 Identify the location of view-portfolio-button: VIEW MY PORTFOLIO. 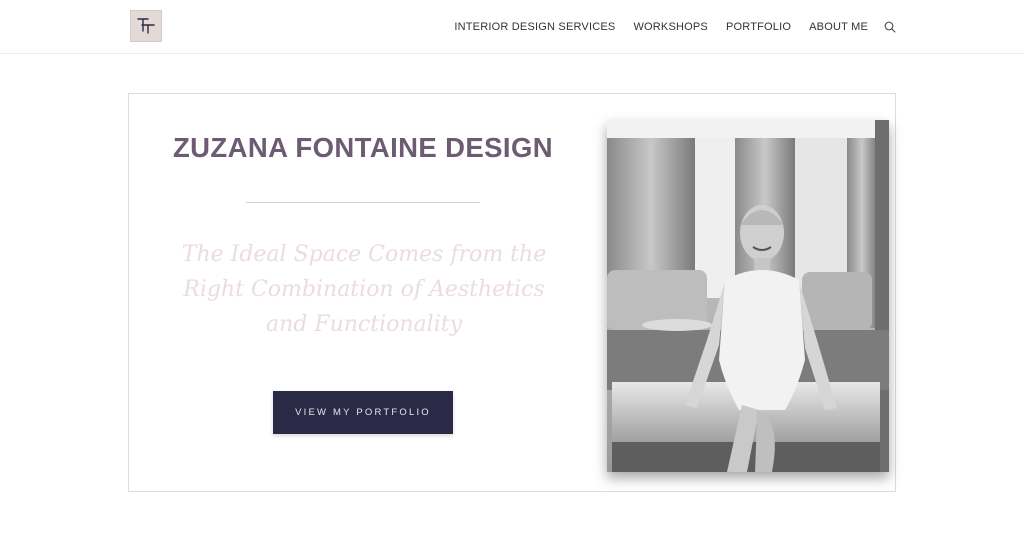
(363, 412).